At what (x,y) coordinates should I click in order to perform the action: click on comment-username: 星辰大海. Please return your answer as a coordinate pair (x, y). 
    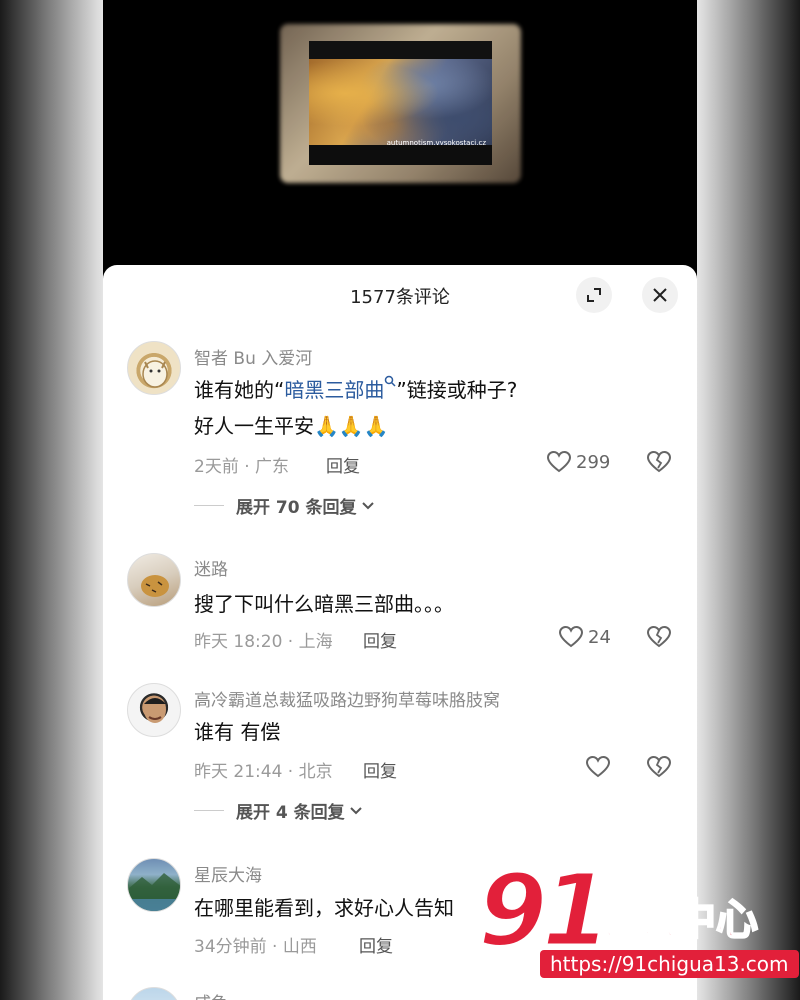
    Looking at the image, I should click on (228, 873).